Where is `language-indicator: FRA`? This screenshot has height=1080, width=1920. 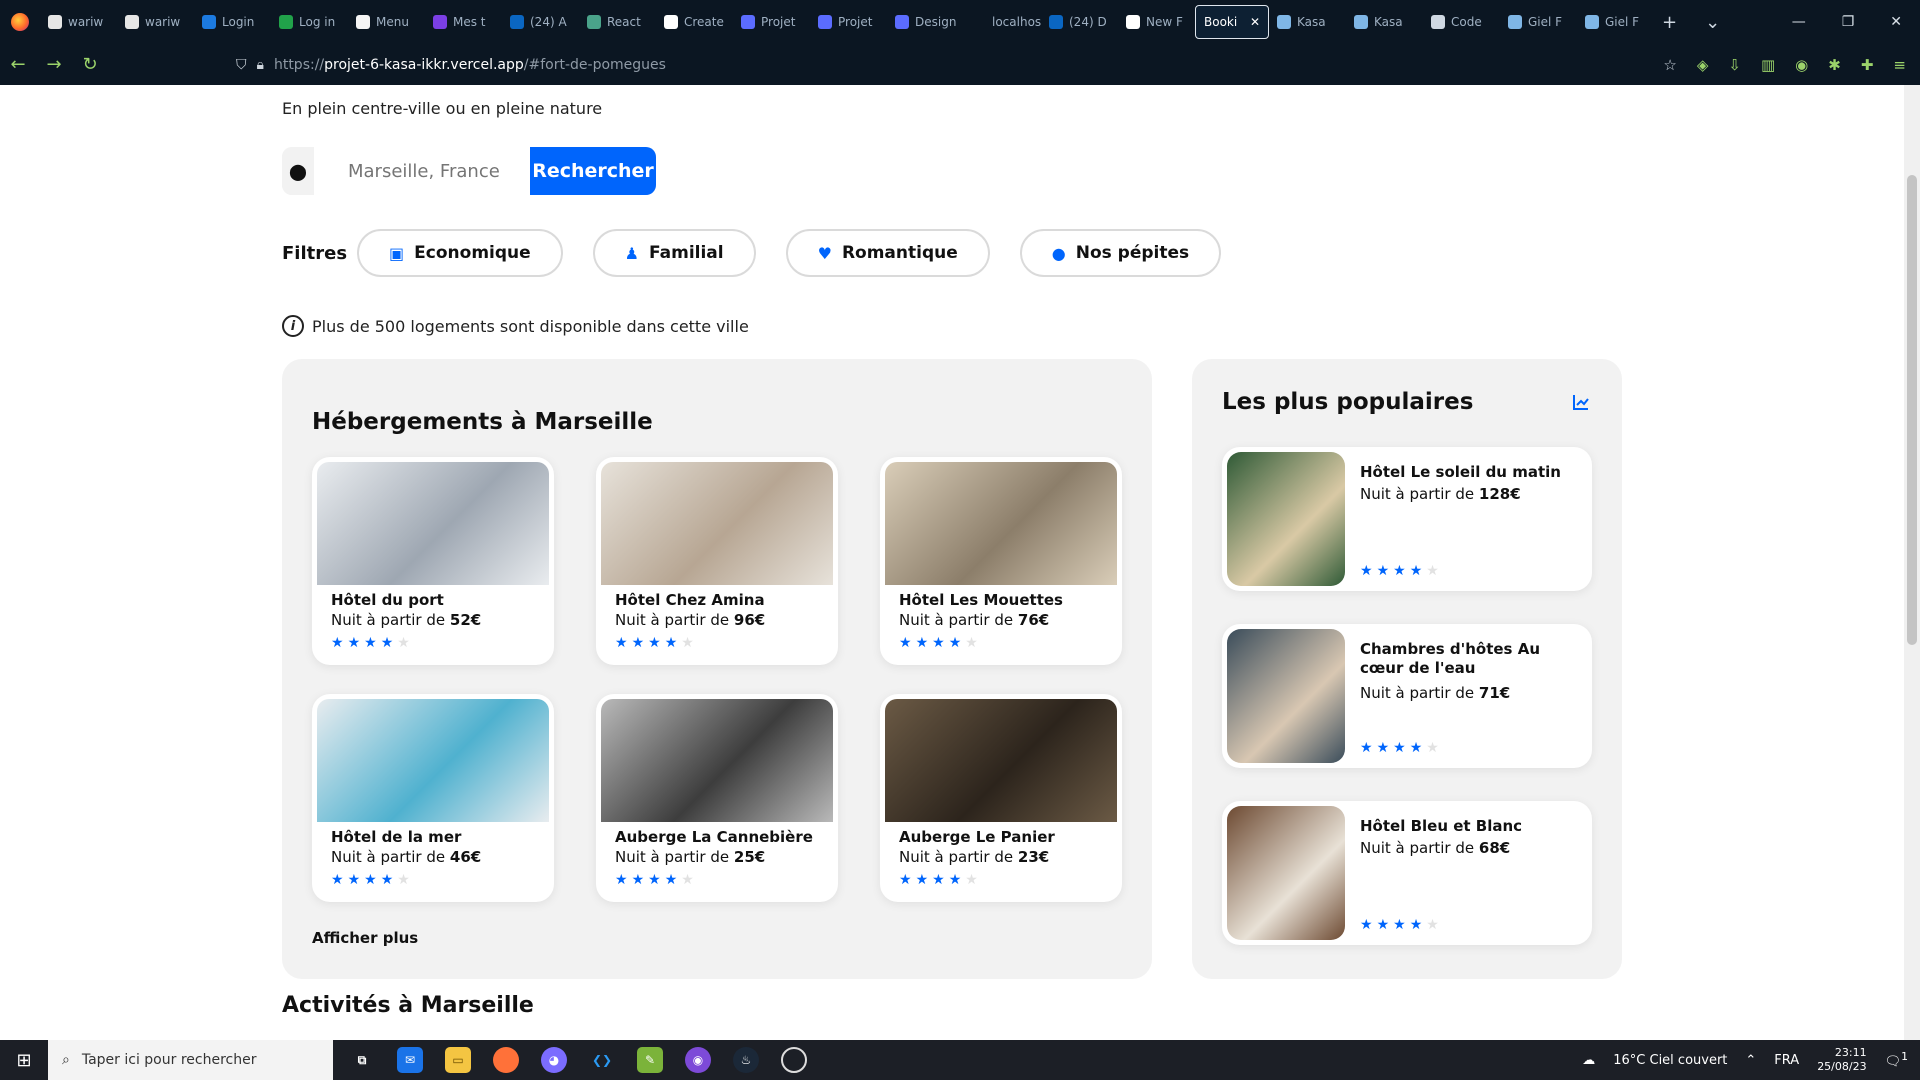 language-indicator: FRA is located at coordinates (1786, 1060).